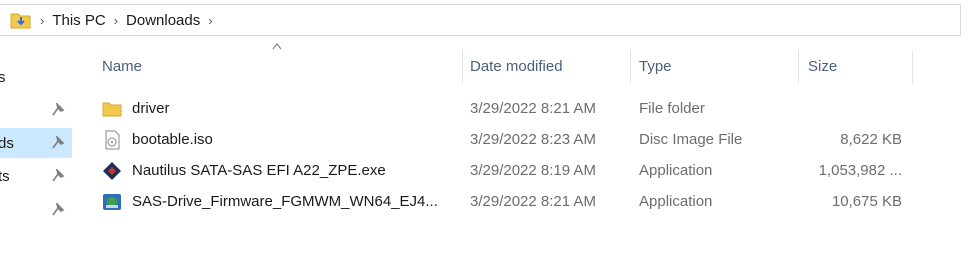 Image resolution: width=975 pixels, height=267 pixels. What do you see at coordinates (151, 108) in the screenshot?
I see `file-name: driver` at bounding box center [151, 108].